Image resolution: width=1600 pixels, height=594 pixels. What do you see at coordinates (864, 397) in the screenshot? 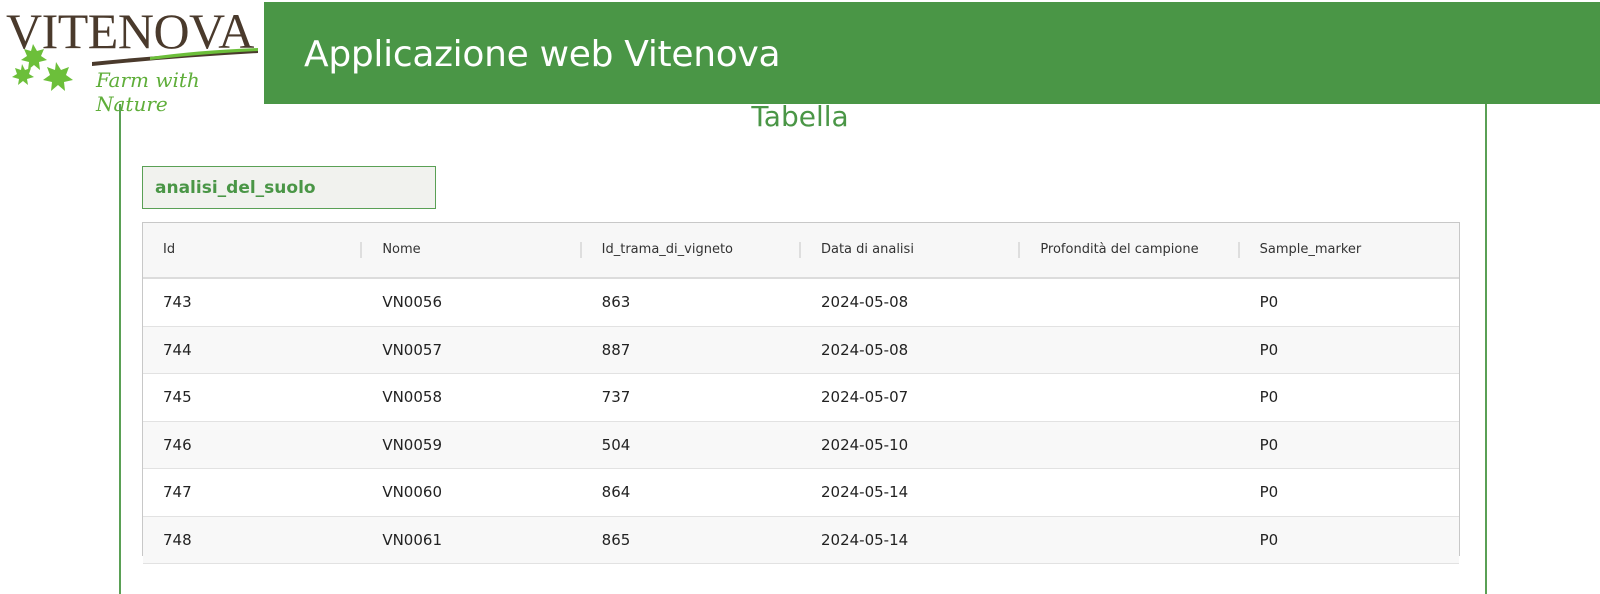
I see `table-cell: 2024-05-07` at bounding box center [864, 397].